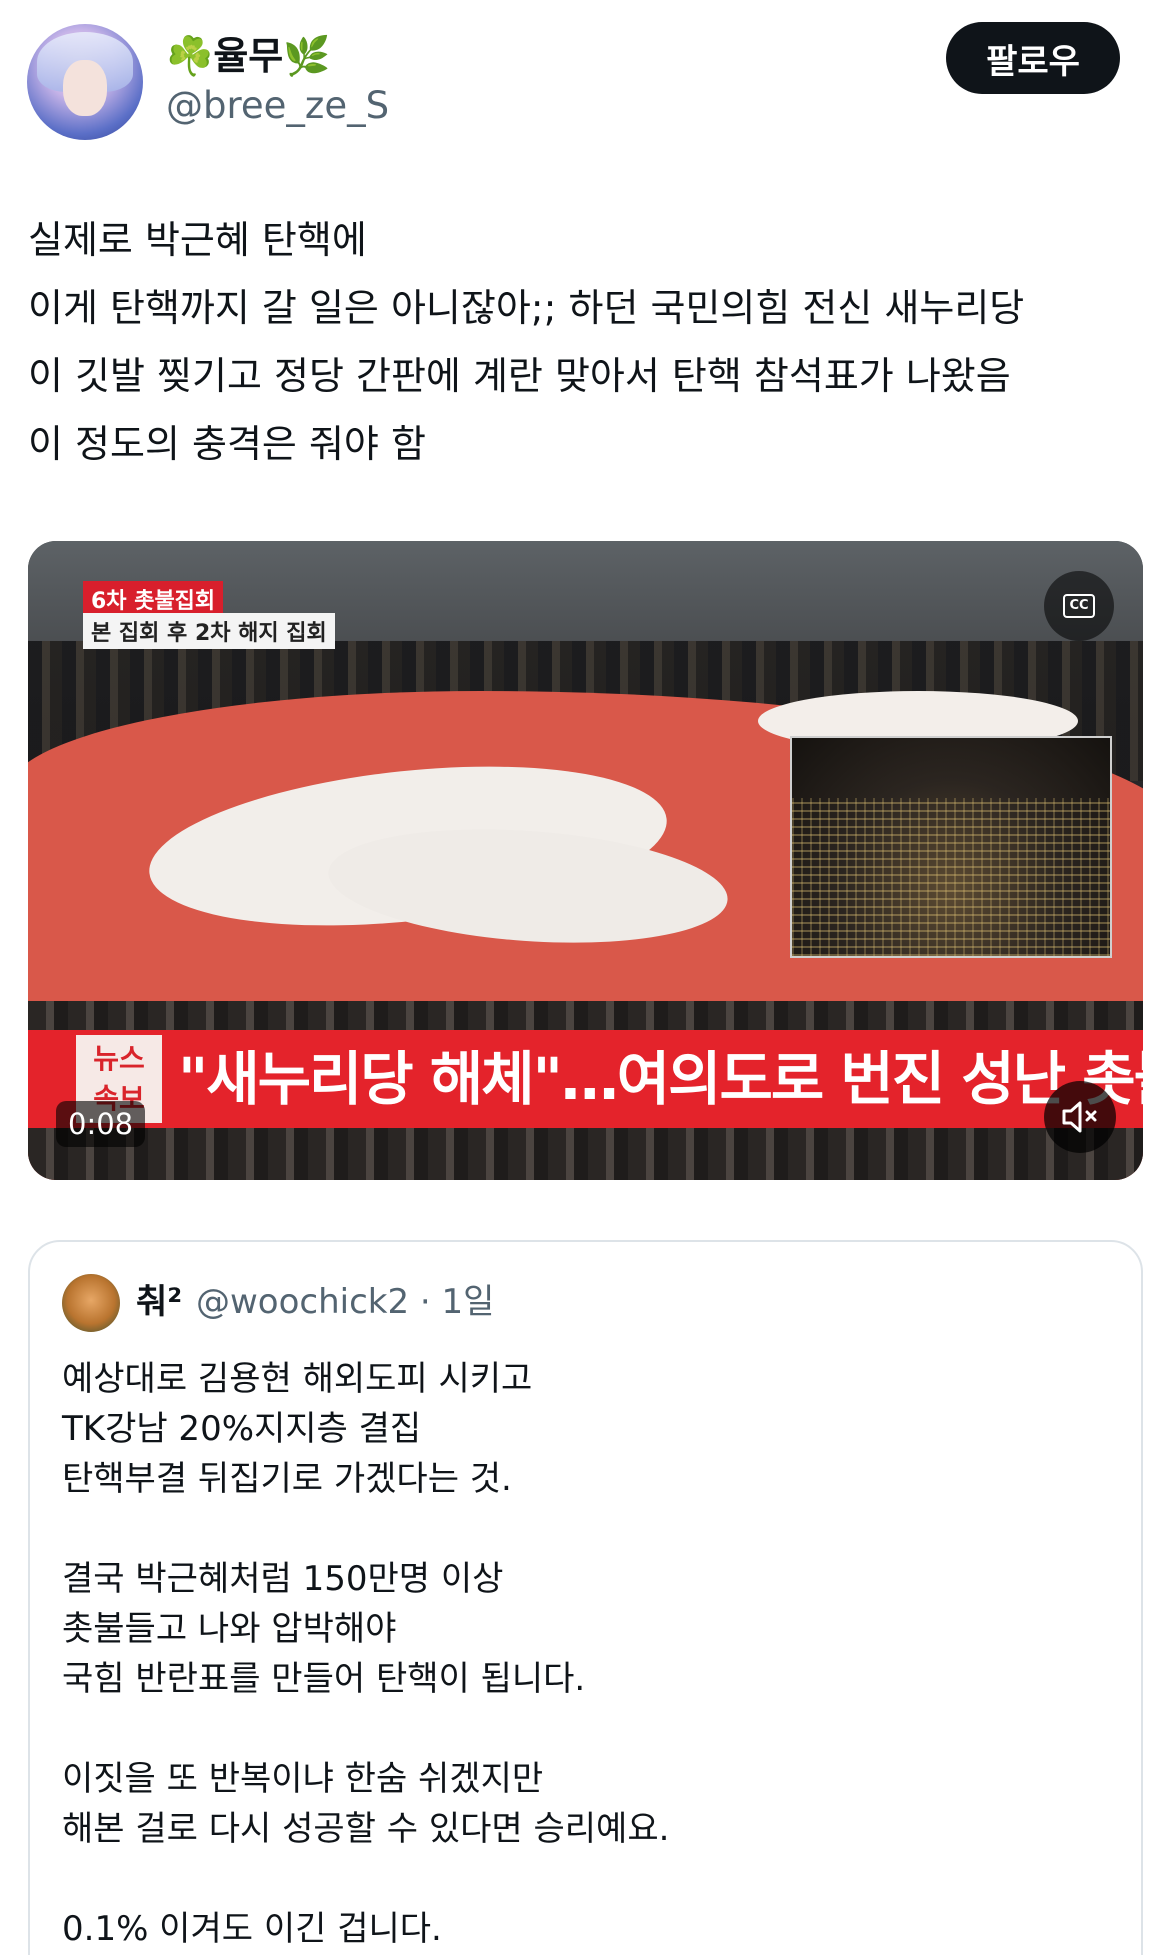 This screenshot has height=1955, width=1170. Describe the element at coordinates (660, 1079) in the screenshot. I see `news-banner-headline: "새누리당 해체"…여의도로 번진 성난 촛불` at that location.